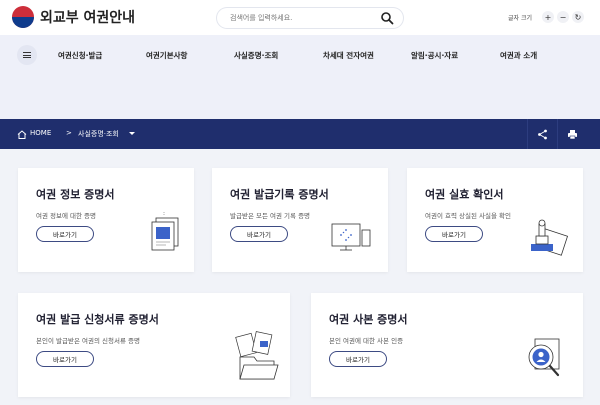  What do you see at coordinates (464, 194) in the screenshot?
I see `card-title: 여권 실효 확인서` at bounding box center [464, 194].